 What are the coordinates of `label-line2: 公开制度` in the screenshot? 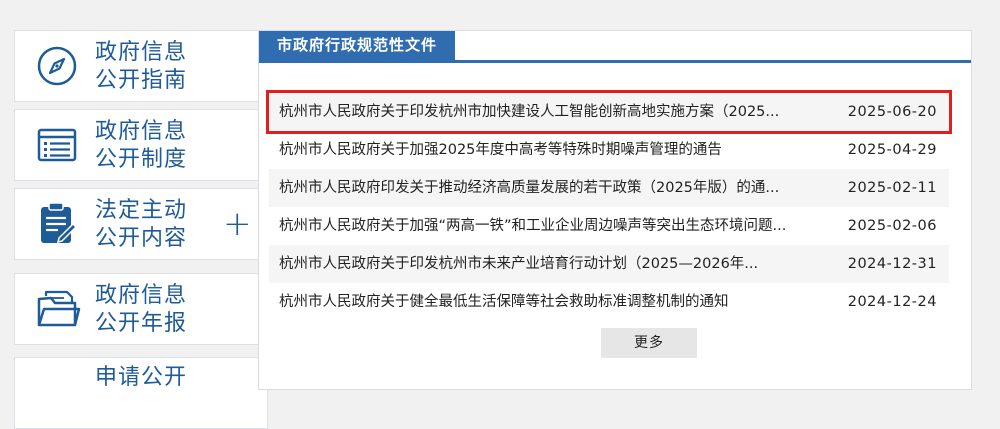 It's located at (141, 159).